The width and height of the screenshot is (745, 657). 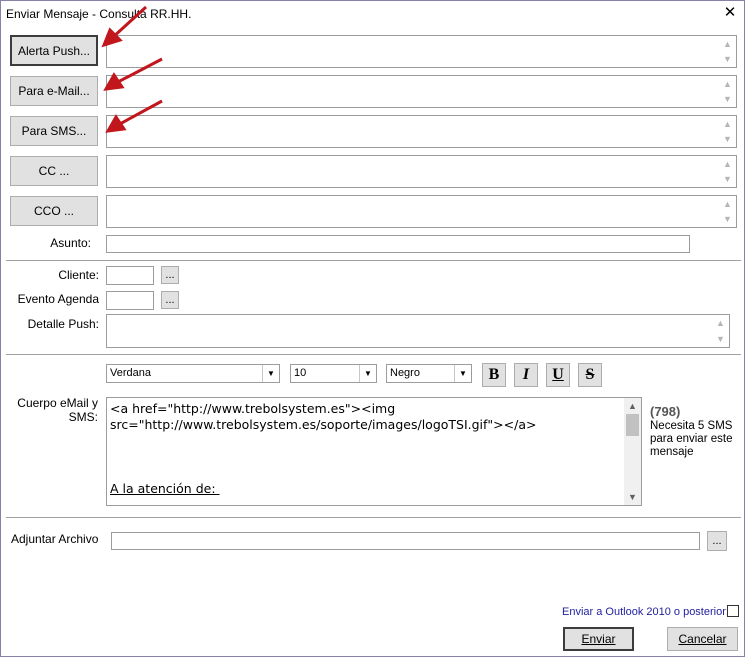 I want to click on adjuntar-input, so click(x=405, y=541).